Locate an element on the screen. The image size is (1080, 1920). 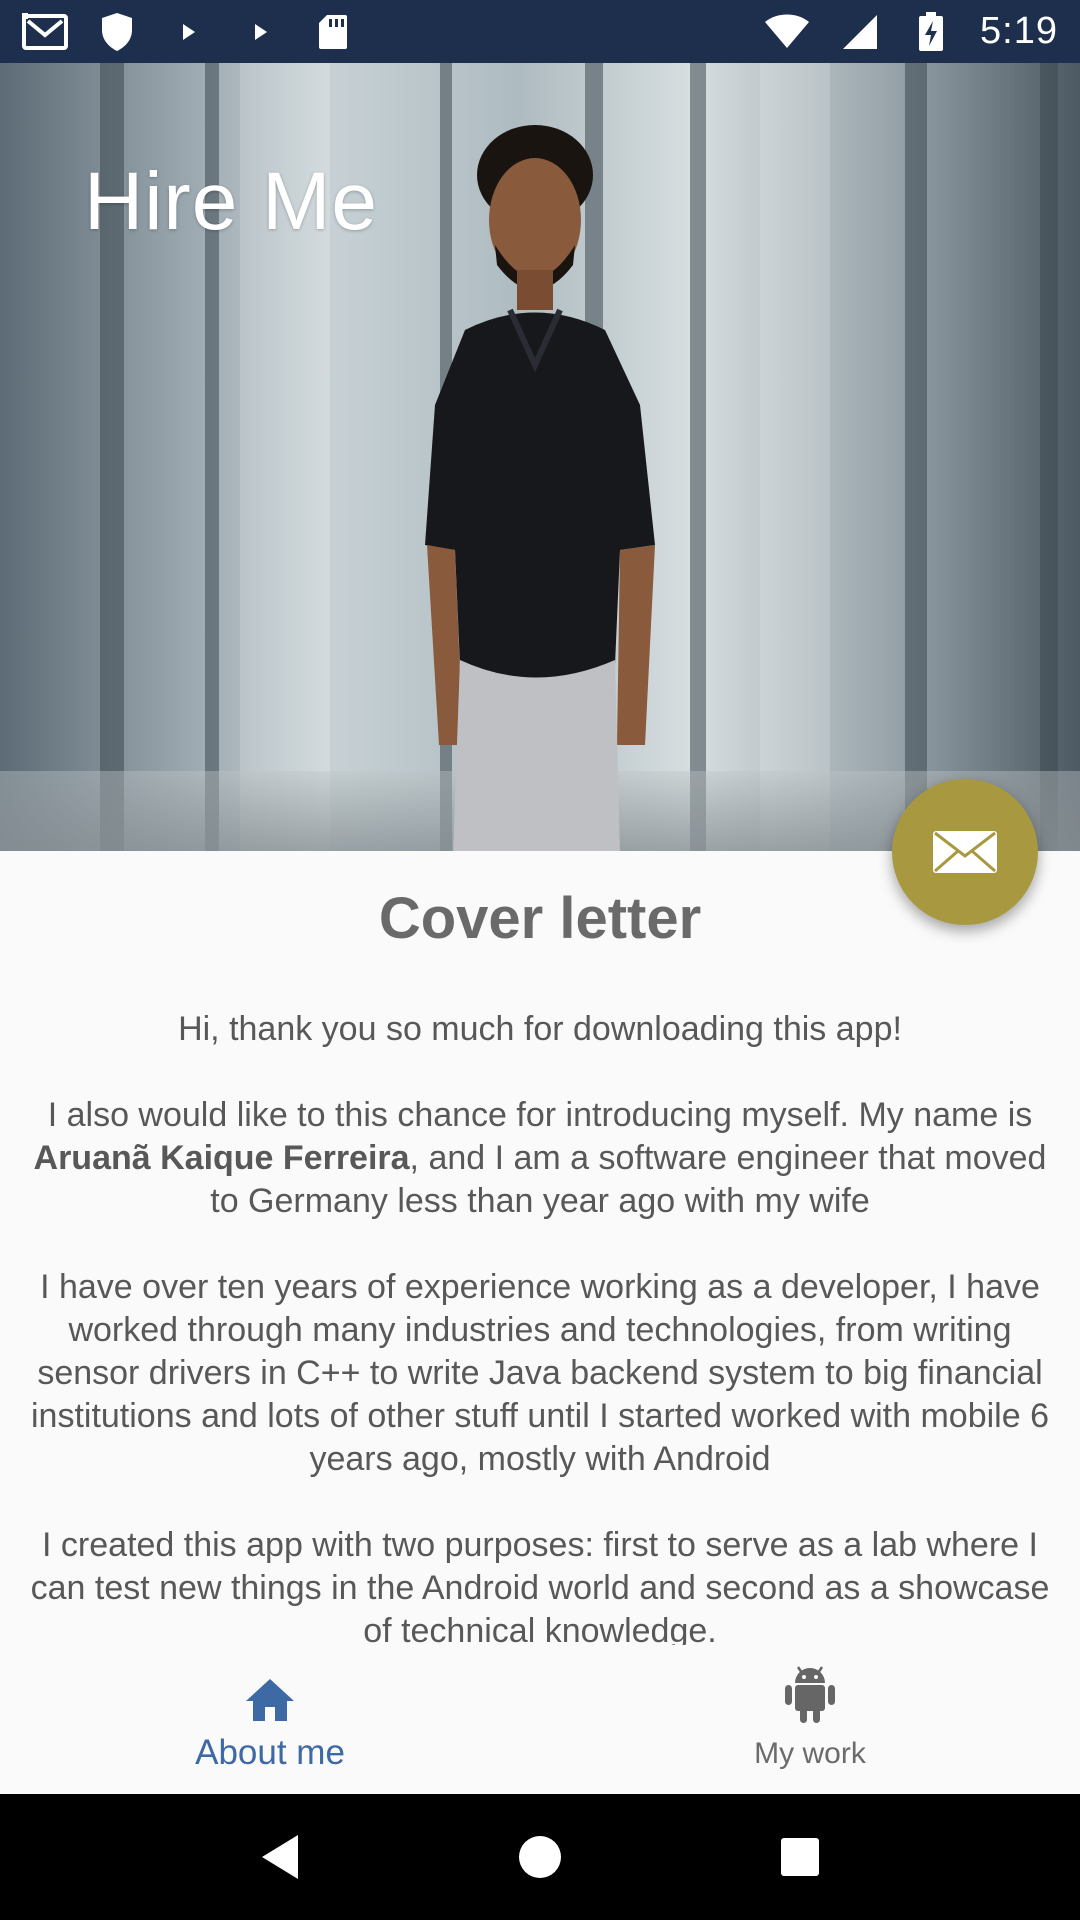
mail-icon is located at coordinates (965, 852).